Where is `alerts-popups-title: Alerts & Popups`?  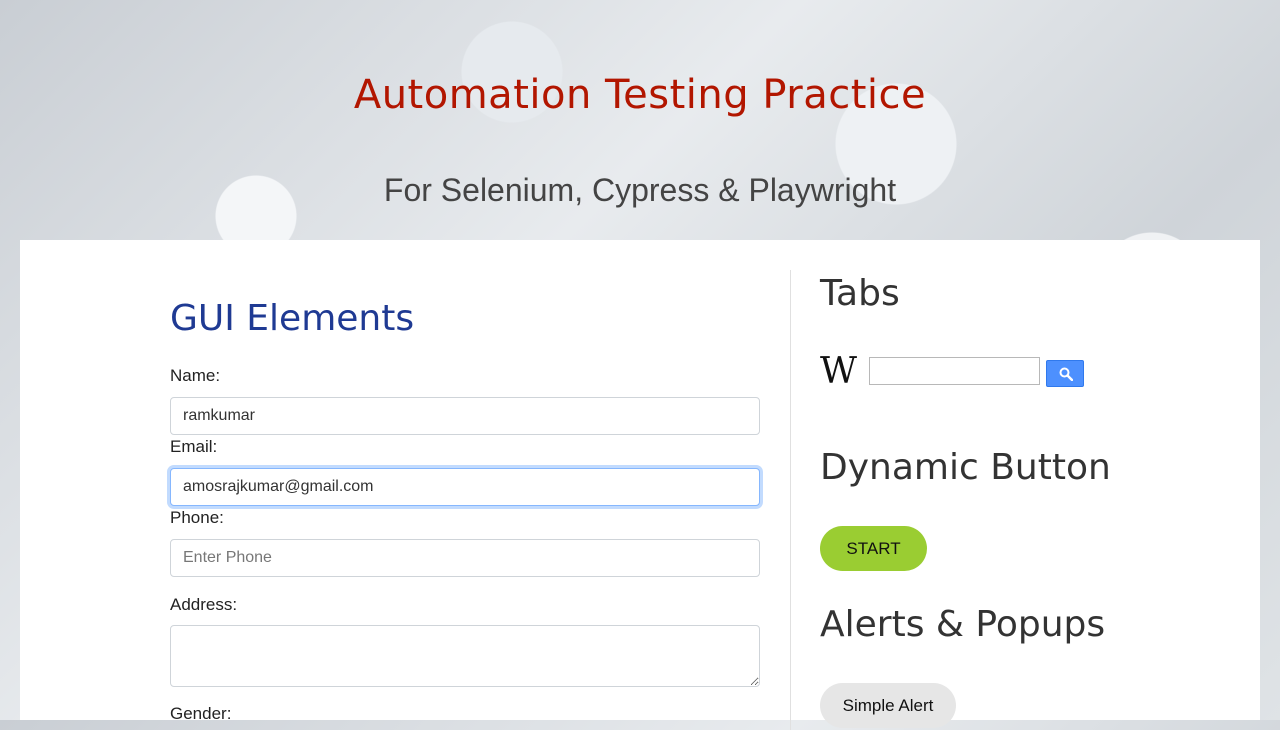
alerts-popups-title: Alerts & Popups is located at coordinates (963, 624).